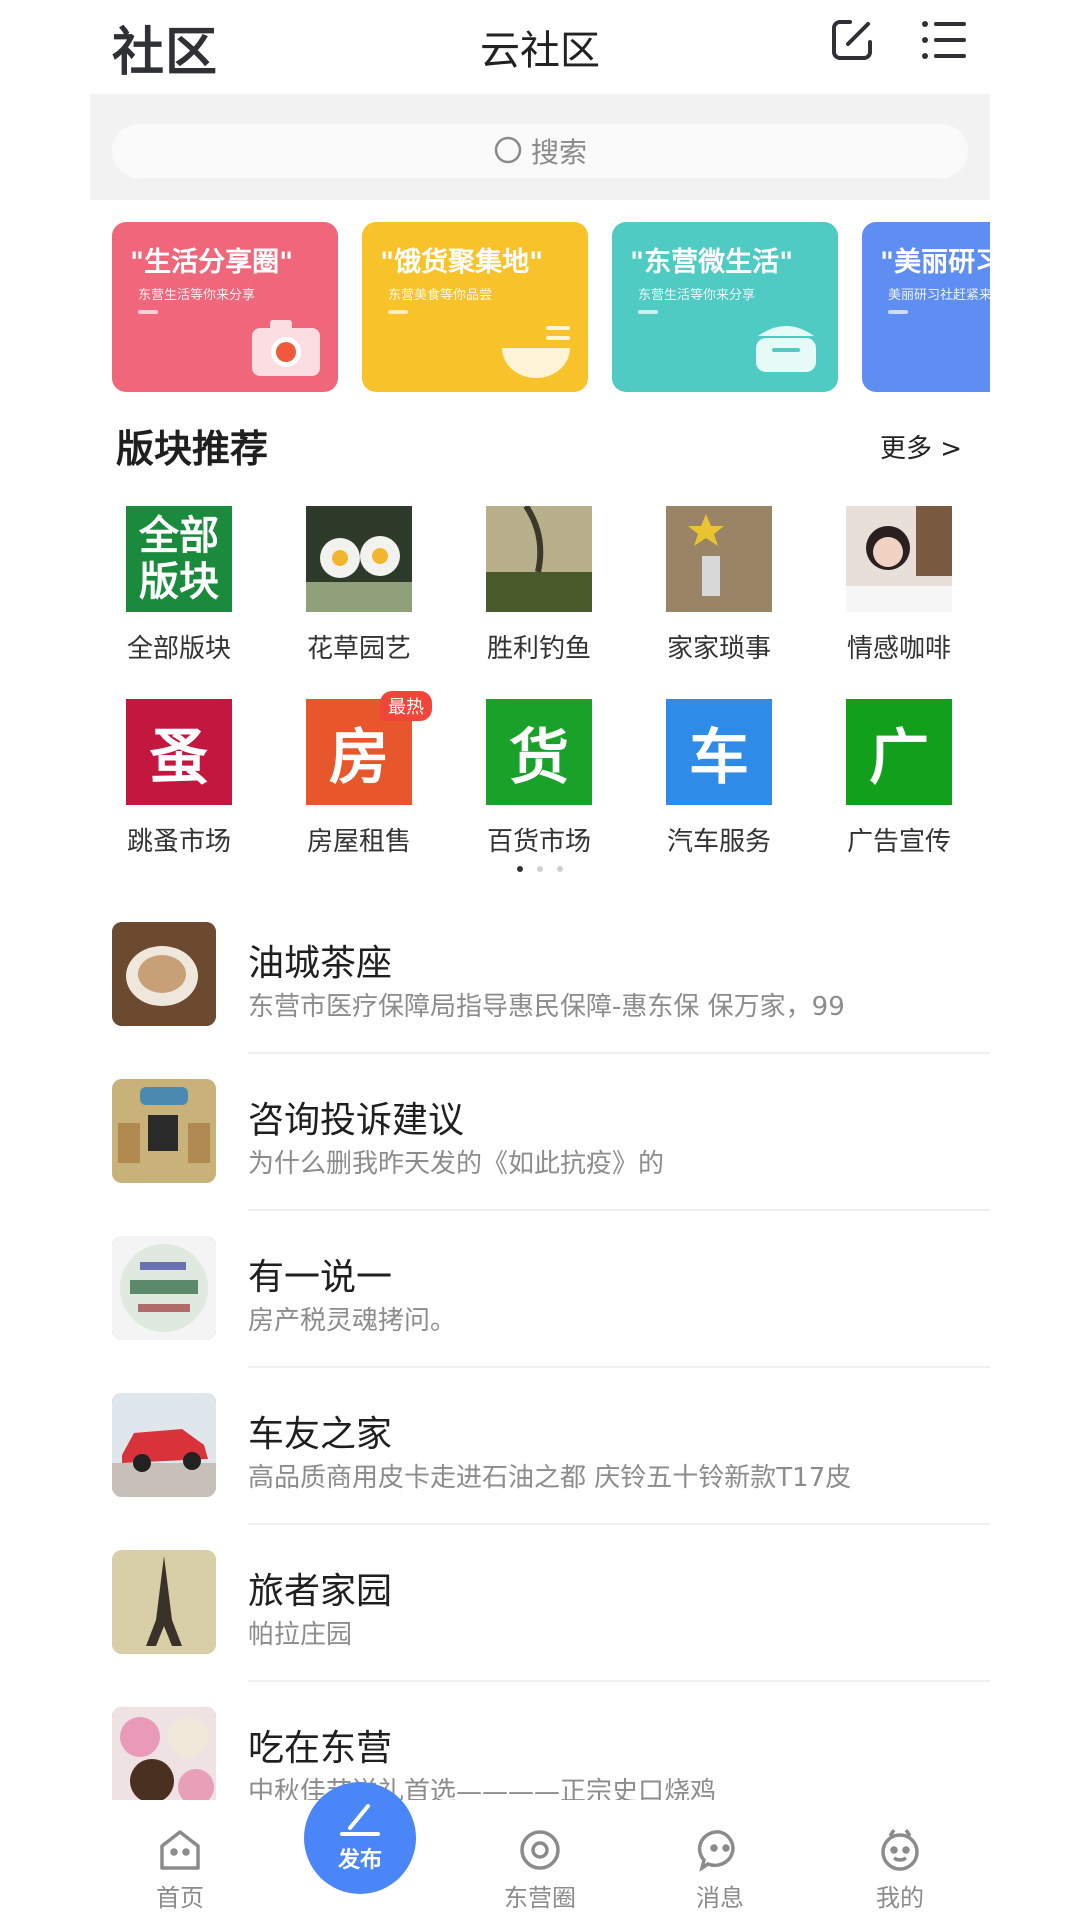 Image resolution: width=1080 pixels, height=1920 pixels. What do you see at coordinates (178, 842) in the screenshot?
I see `board-label: 跳蚤市场` at bounding box center [178, 842].